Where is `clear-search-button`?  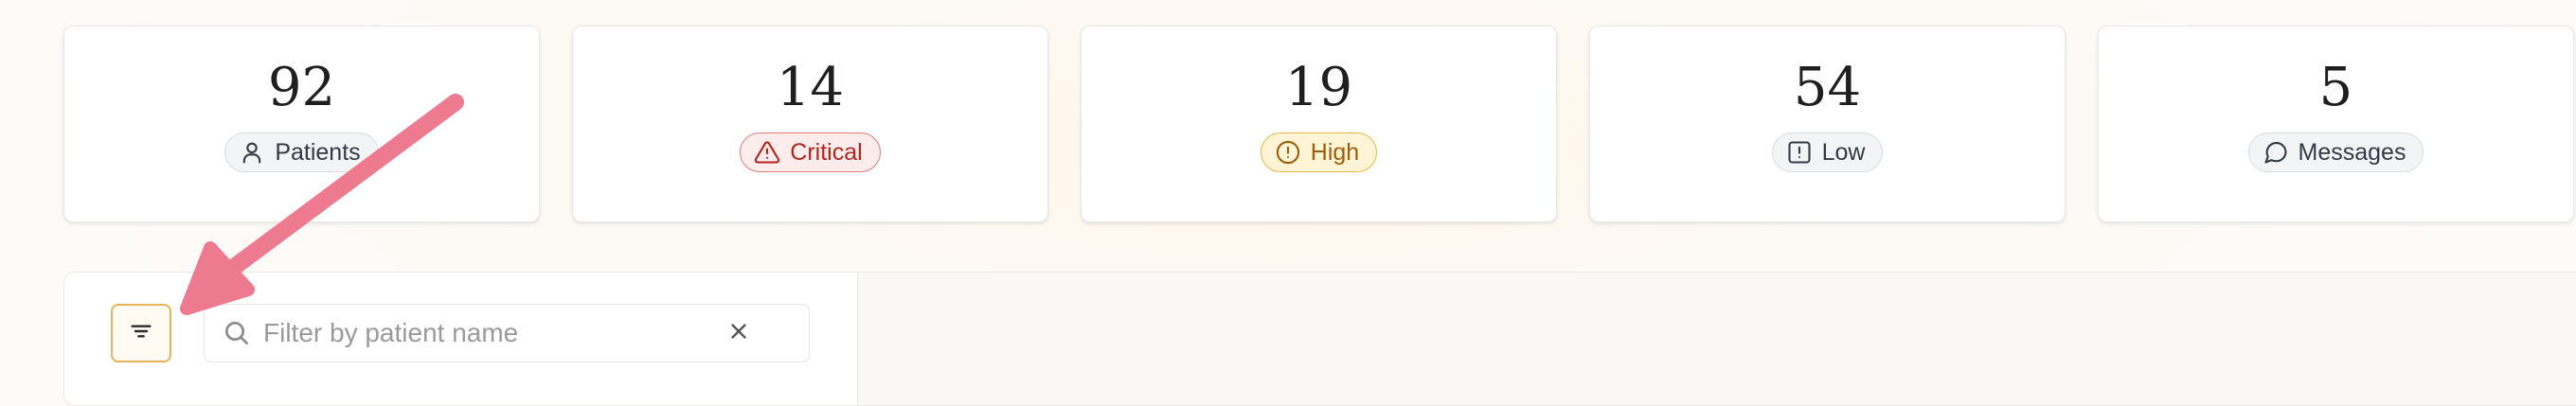
clear-search-button is located at coordinates (739, 333).